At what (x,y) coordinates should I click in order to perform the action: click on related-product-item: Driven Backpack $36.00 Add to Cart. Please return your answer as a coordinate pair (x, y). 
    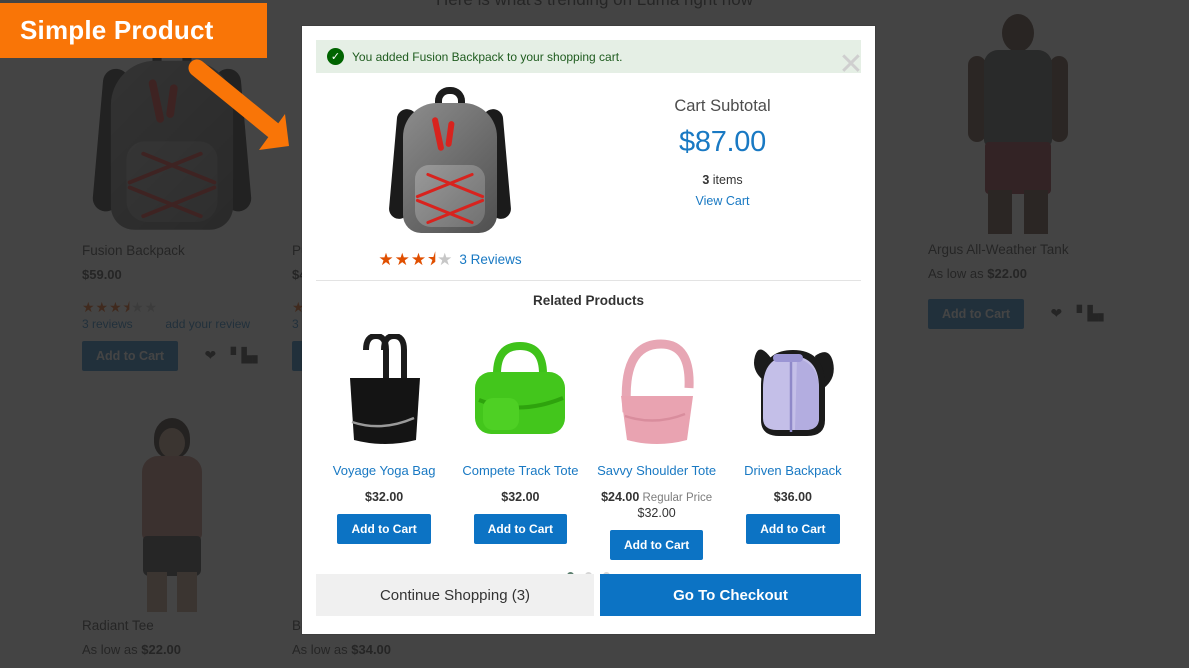
    Looking at the image, I should click on (793, 441).